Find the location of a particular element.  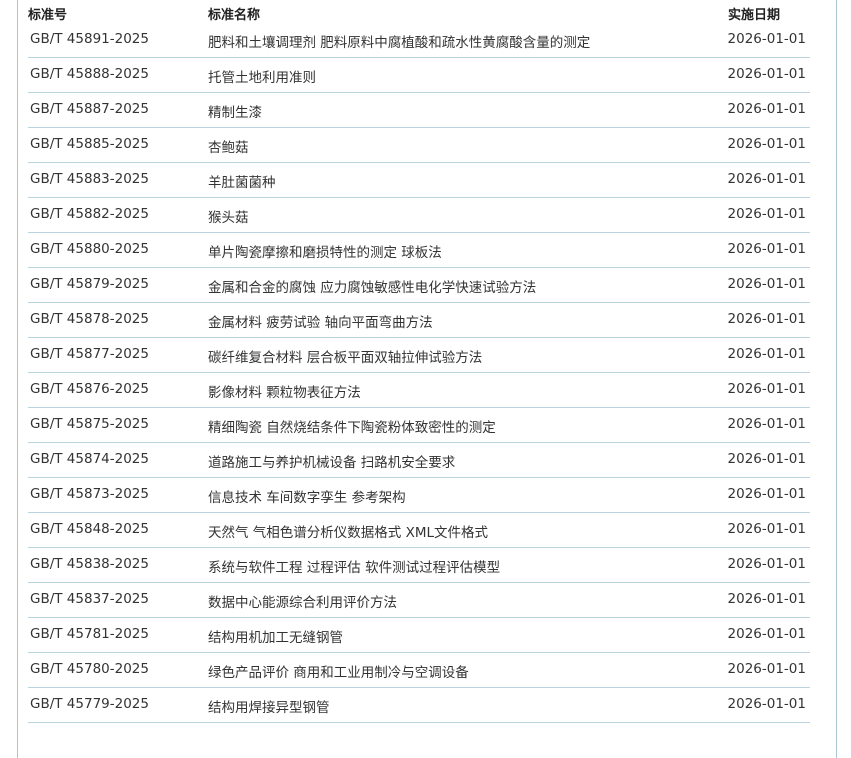

standard-code-link: GB/T 45873-2025 is located at coordinates (89, 494).